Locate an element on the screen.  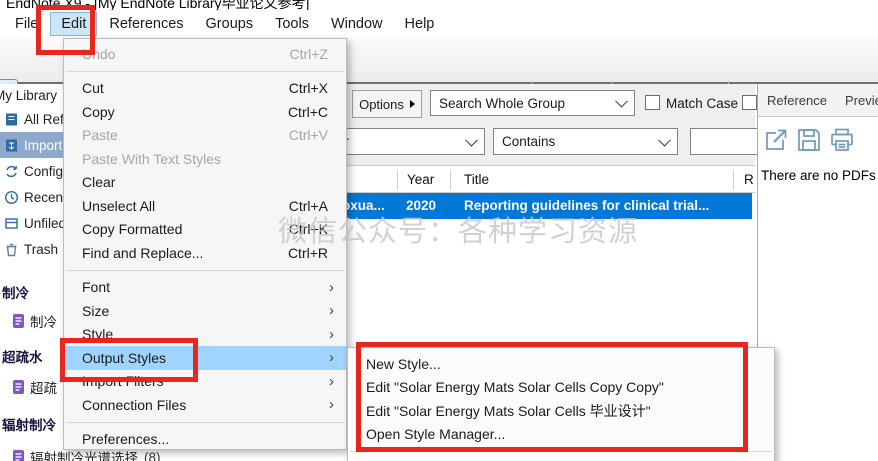
group-set-header: 辐射制冷 is located at coordinates (29, 424).